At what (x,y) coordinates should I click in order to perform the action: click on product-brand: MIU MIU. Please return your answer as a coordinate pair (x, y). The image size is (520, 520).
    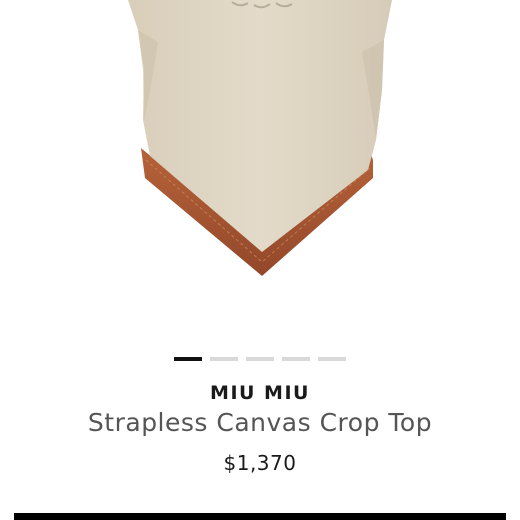
    Looking at the image, I should click on (260, 393).